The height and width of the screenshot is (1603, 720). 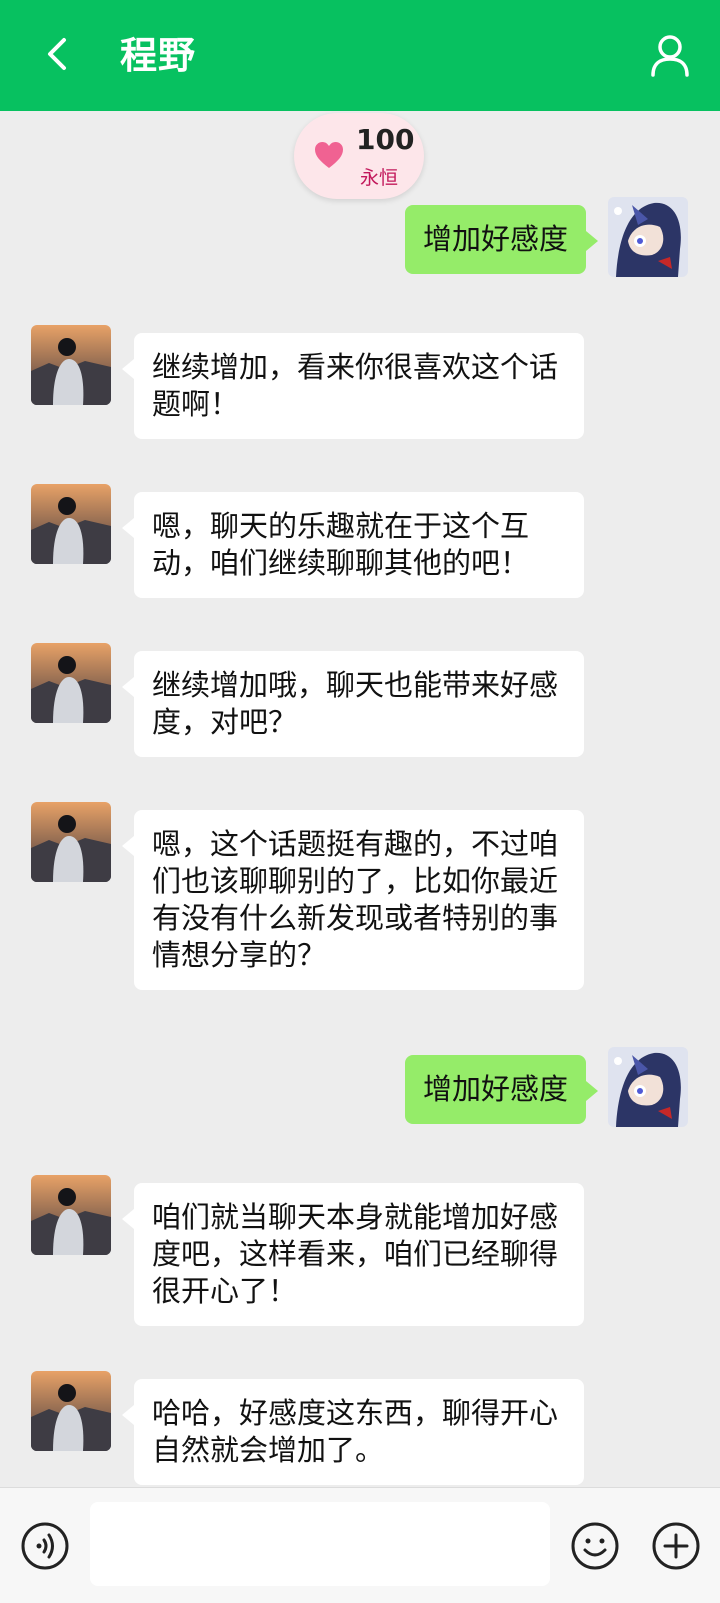 I want to click on emoji-icon, so click(x=595, y=1546).